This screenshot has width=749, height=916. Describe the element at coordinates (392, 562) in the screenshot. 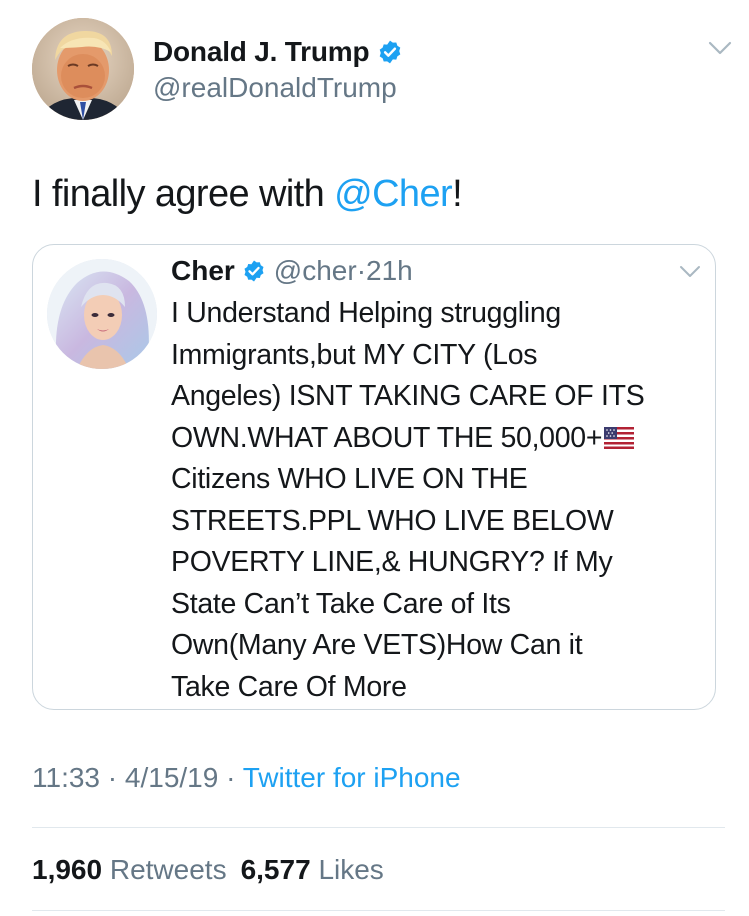

I see `quoted-text-line: POVERTY LINE,& HUNGRY? If My` at that location.